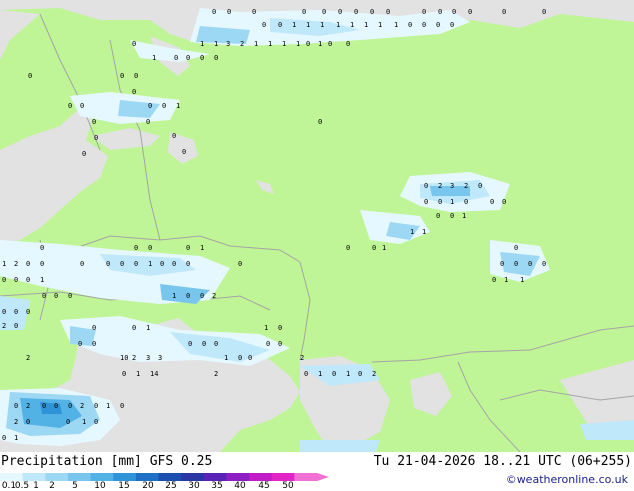 The height and width of the screenshot is (491, 634). Describe the element at coordinates (567, 479) in the screenshot. I see `credit-link: ©weatheronline.co.uk` at that location.